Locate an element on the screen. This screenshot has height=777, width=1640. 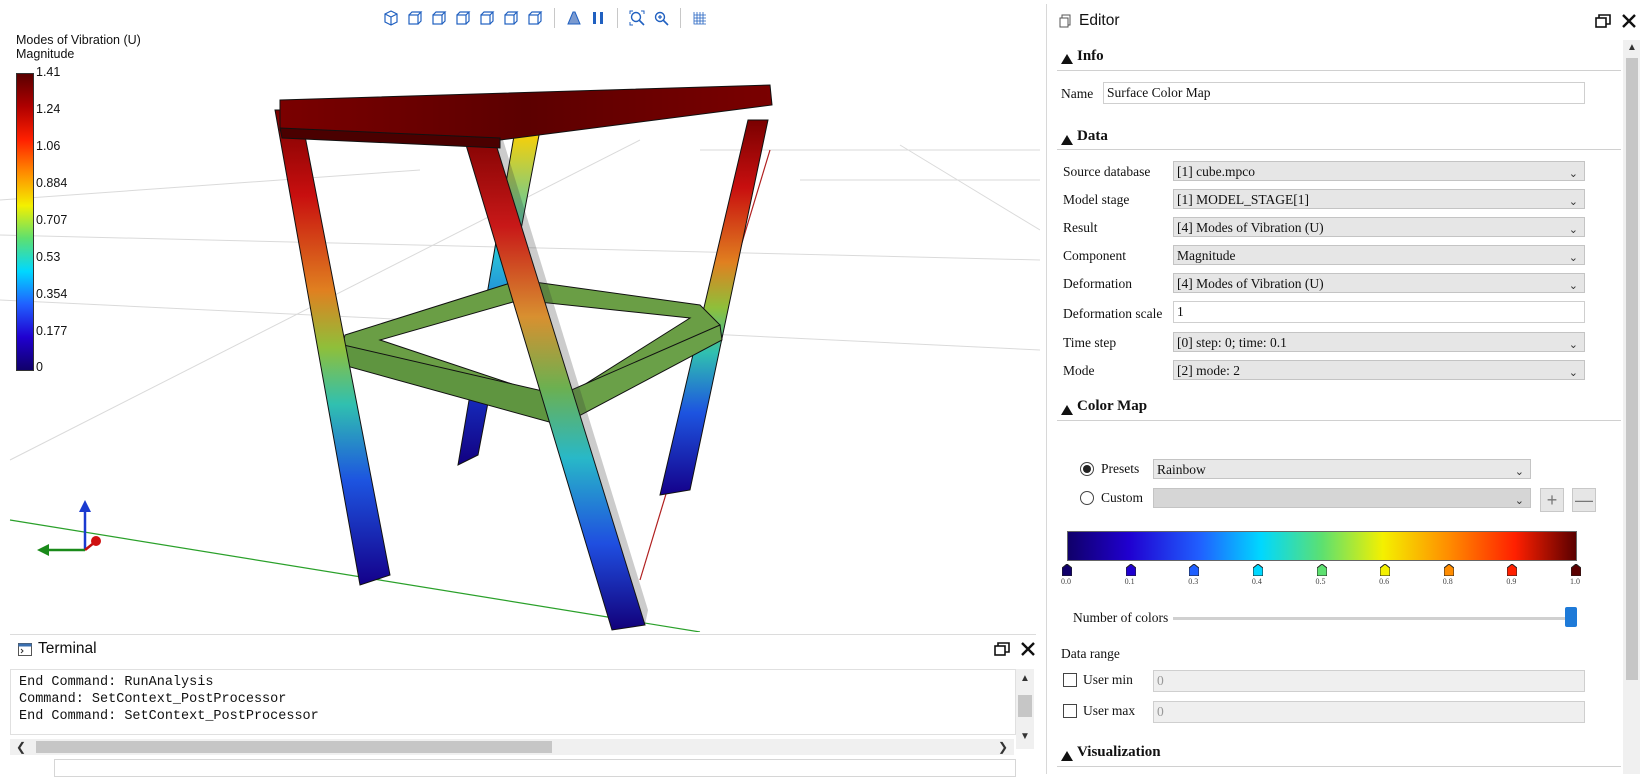
colormap-stop-label: 0.6 is located at coordinates (1384, 581).